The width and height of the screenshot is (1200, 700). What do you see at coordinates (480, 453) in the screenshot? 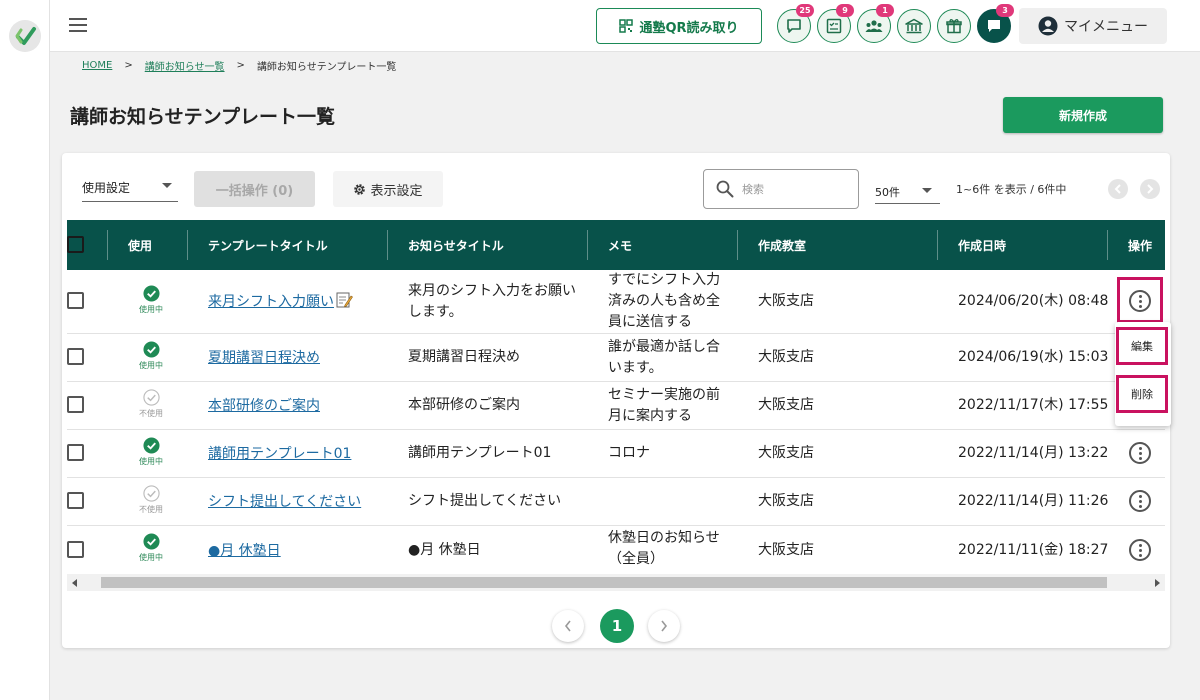
I see `notice-title-cell: 講師用テンプレート01` at bounding box center [480, 453].